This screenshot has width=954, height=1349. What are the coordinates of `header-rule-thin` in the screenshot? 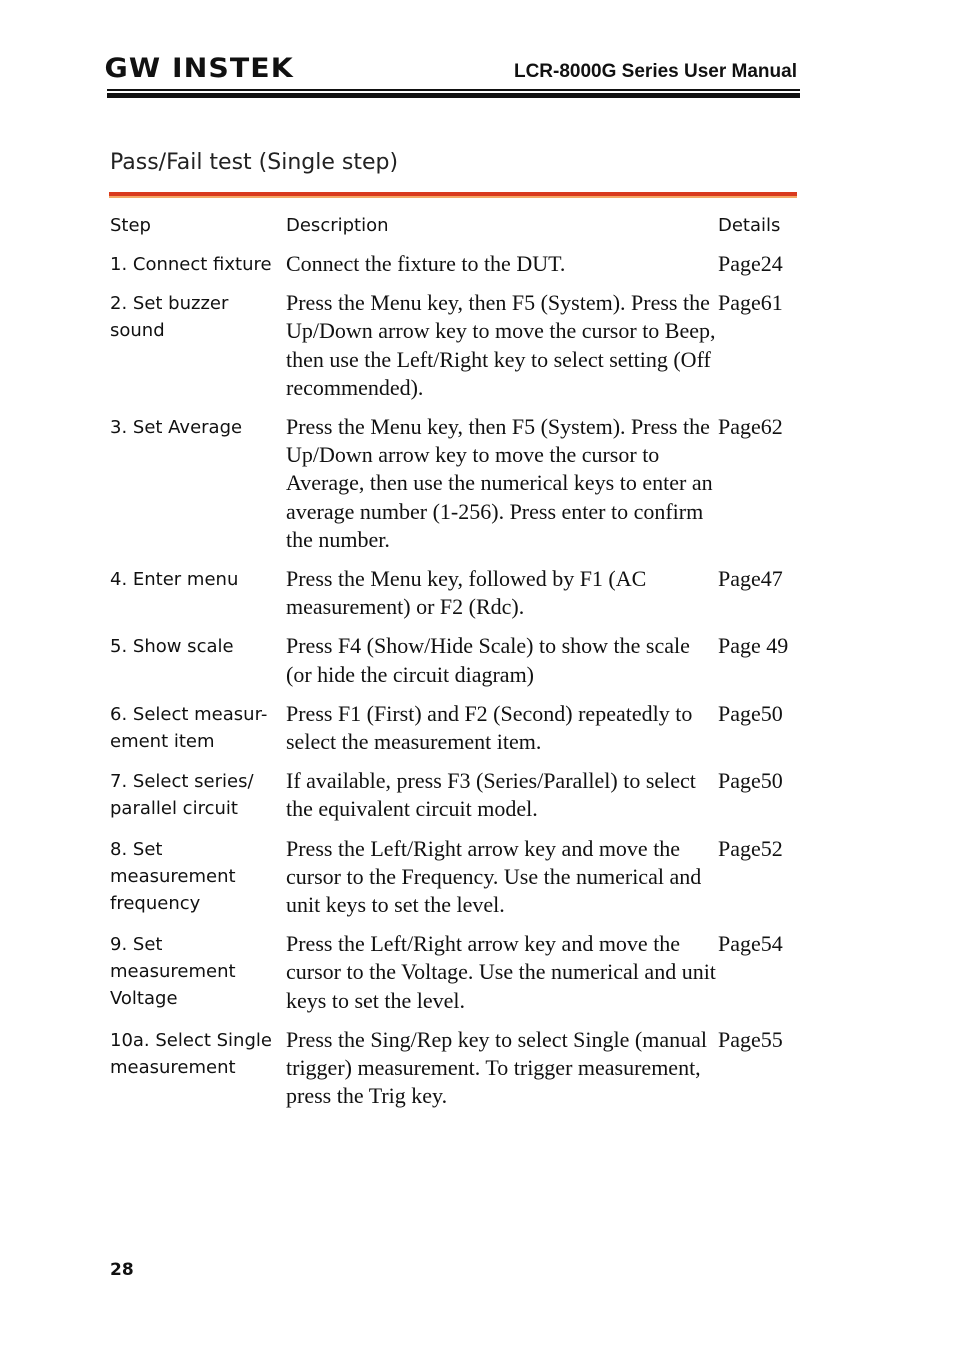 It's located at (453, 90).